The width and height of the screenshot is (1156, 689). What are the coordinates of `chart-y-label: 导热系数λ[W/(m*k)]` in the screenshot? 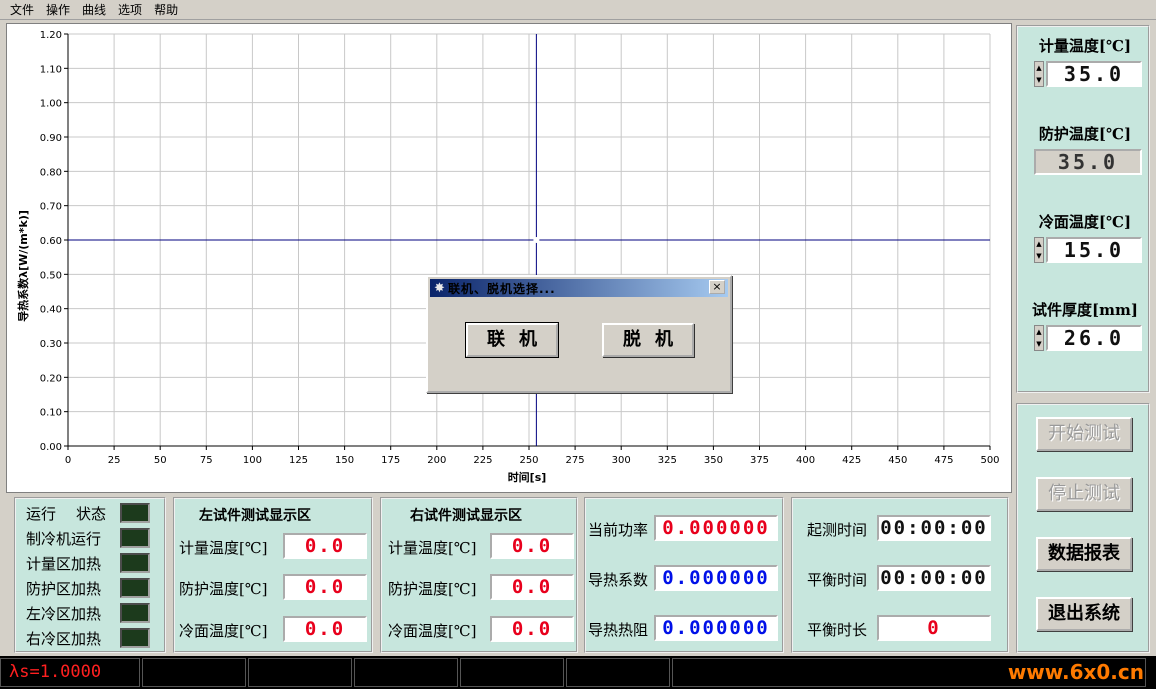 It's located at (23, 266).